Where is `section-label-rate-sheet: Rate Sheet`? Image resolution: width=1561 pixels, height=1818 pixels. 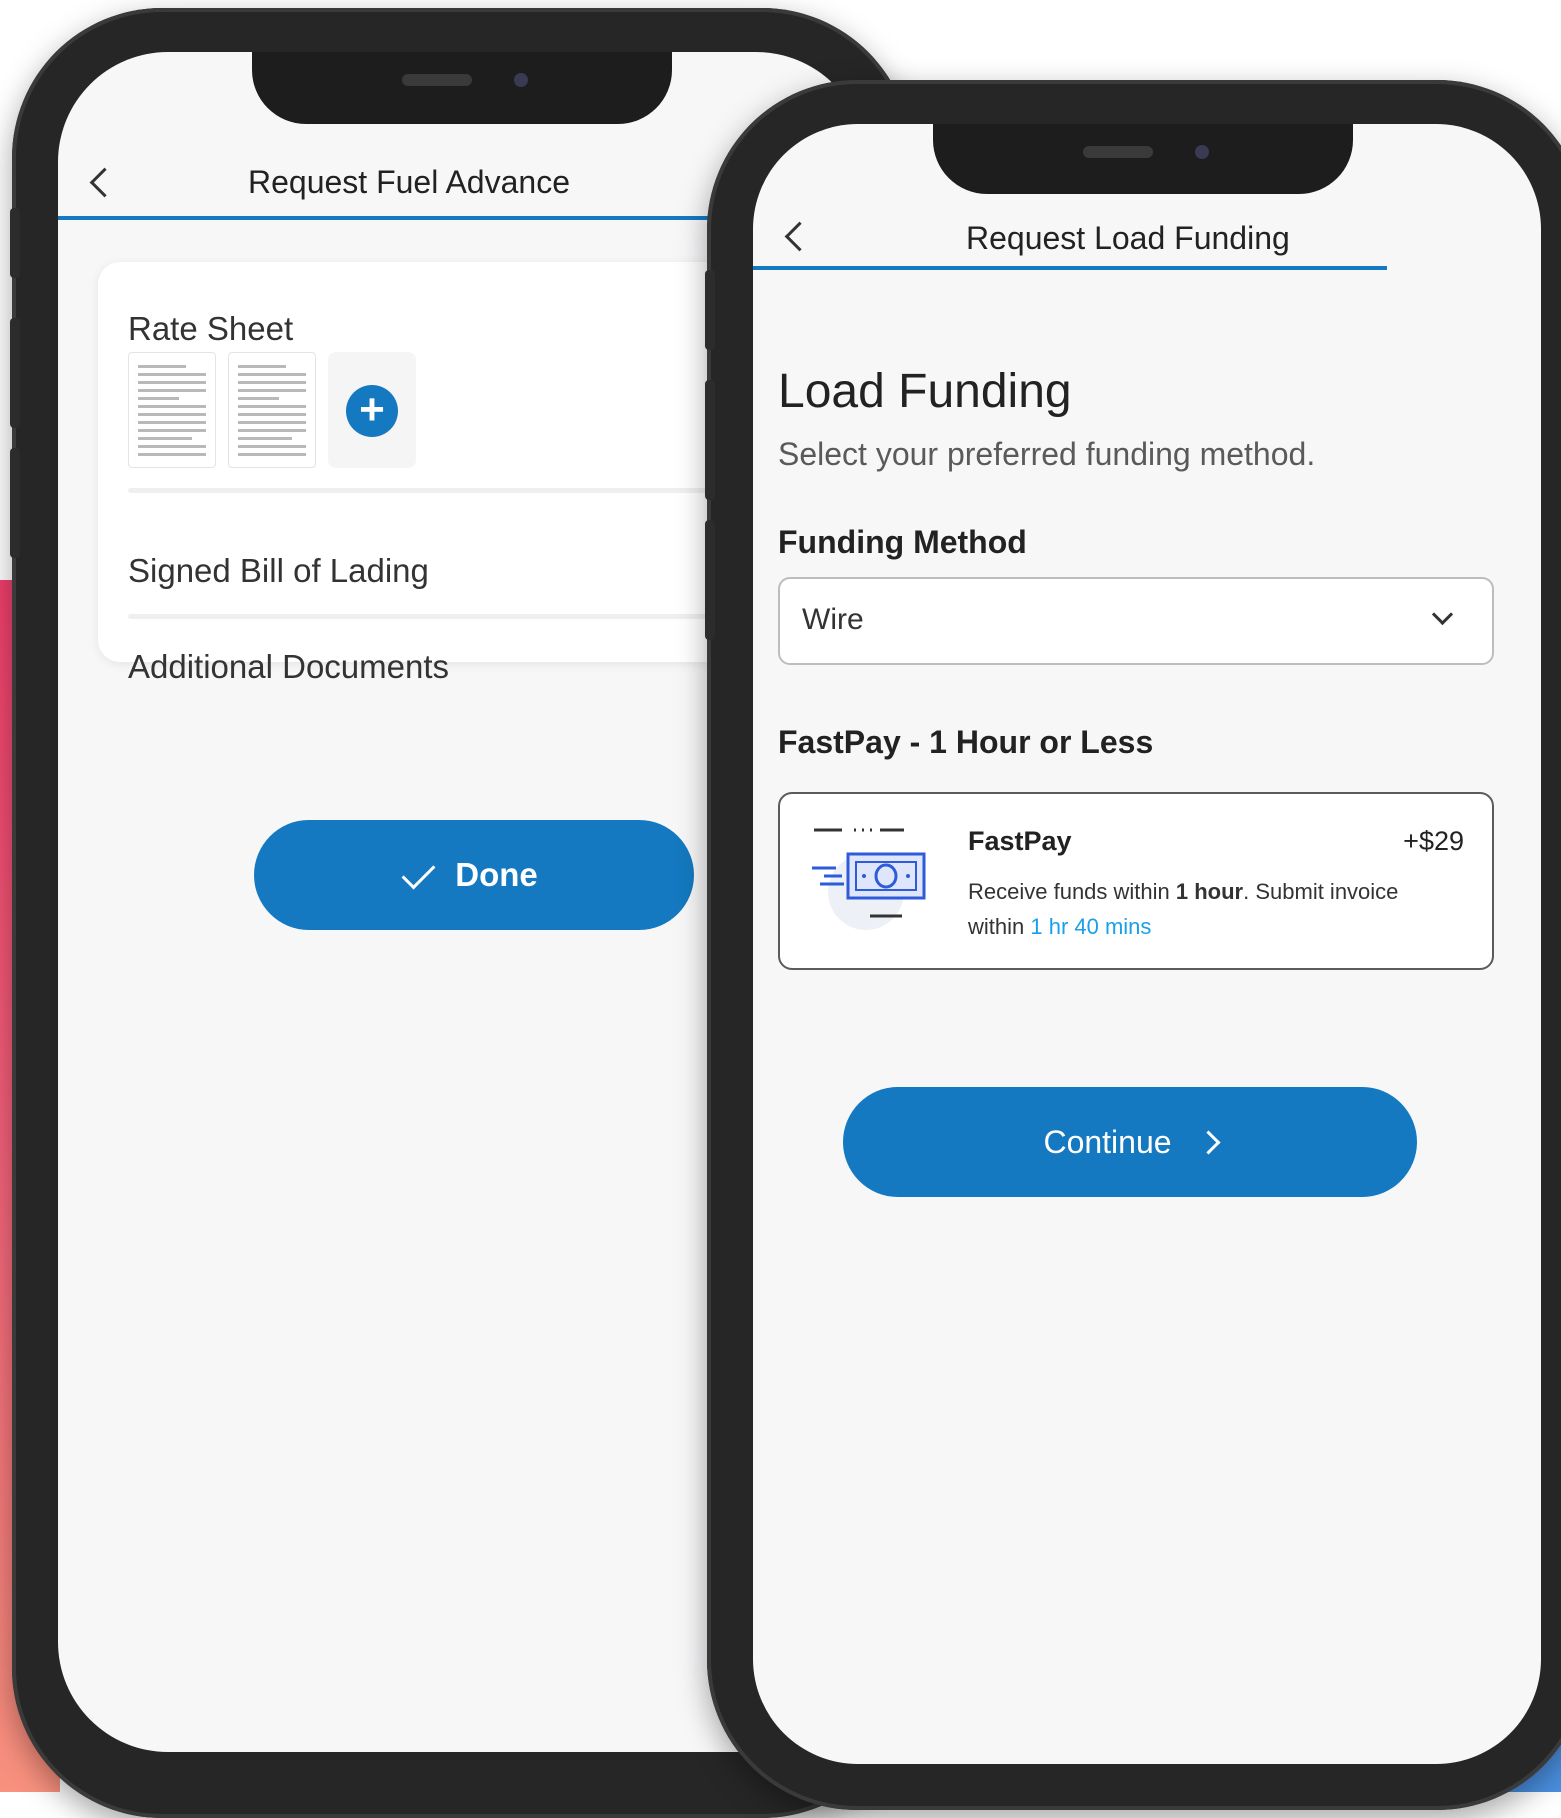 section-label-rate-sheet: Rate Sheet is located at coordinates (211, 328).